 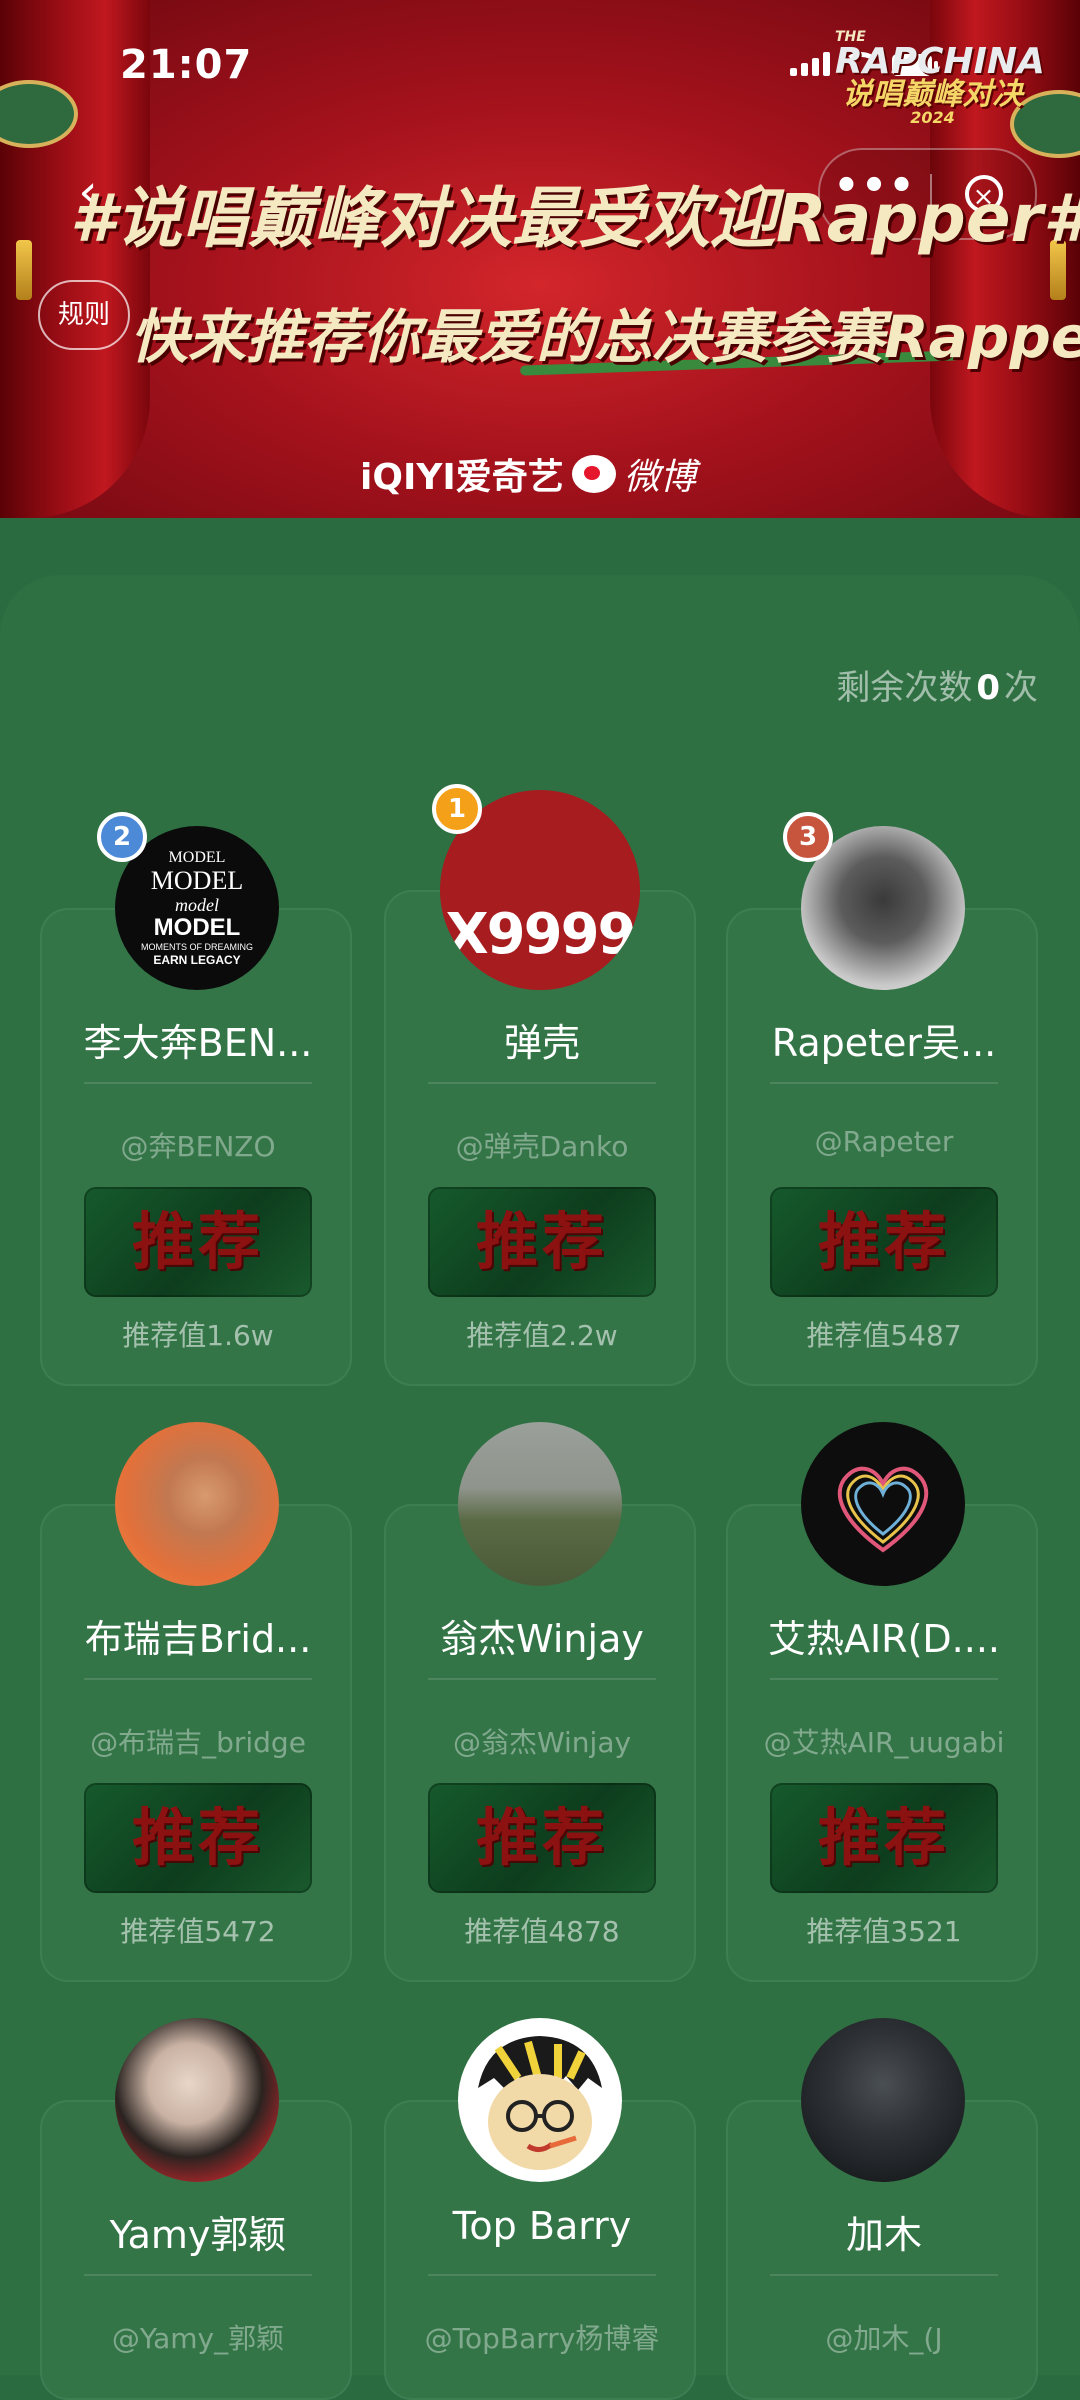 I want to click on campaign-headline: #说唱巅峰对决最受欢迎Rapper#, so click(x=575, y=218).